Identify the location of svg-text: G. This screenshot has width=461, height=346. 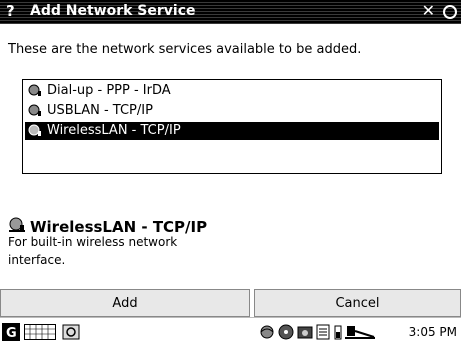
(11, 333).